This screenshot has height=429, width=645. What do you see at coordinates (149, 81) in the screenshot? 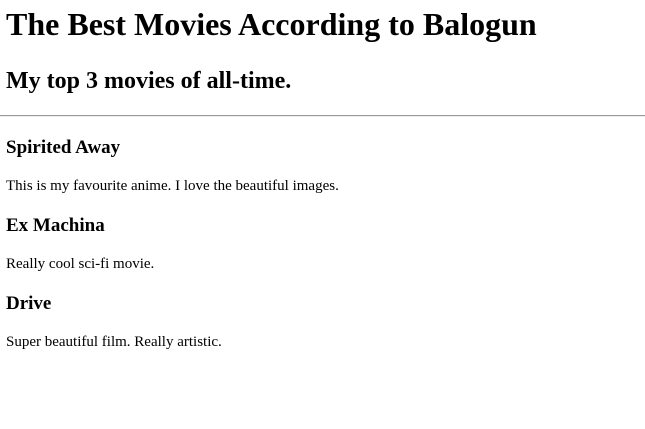
I see `page-subtitle: My top 3 movies of all-time.` at bounding box center [149, 81].